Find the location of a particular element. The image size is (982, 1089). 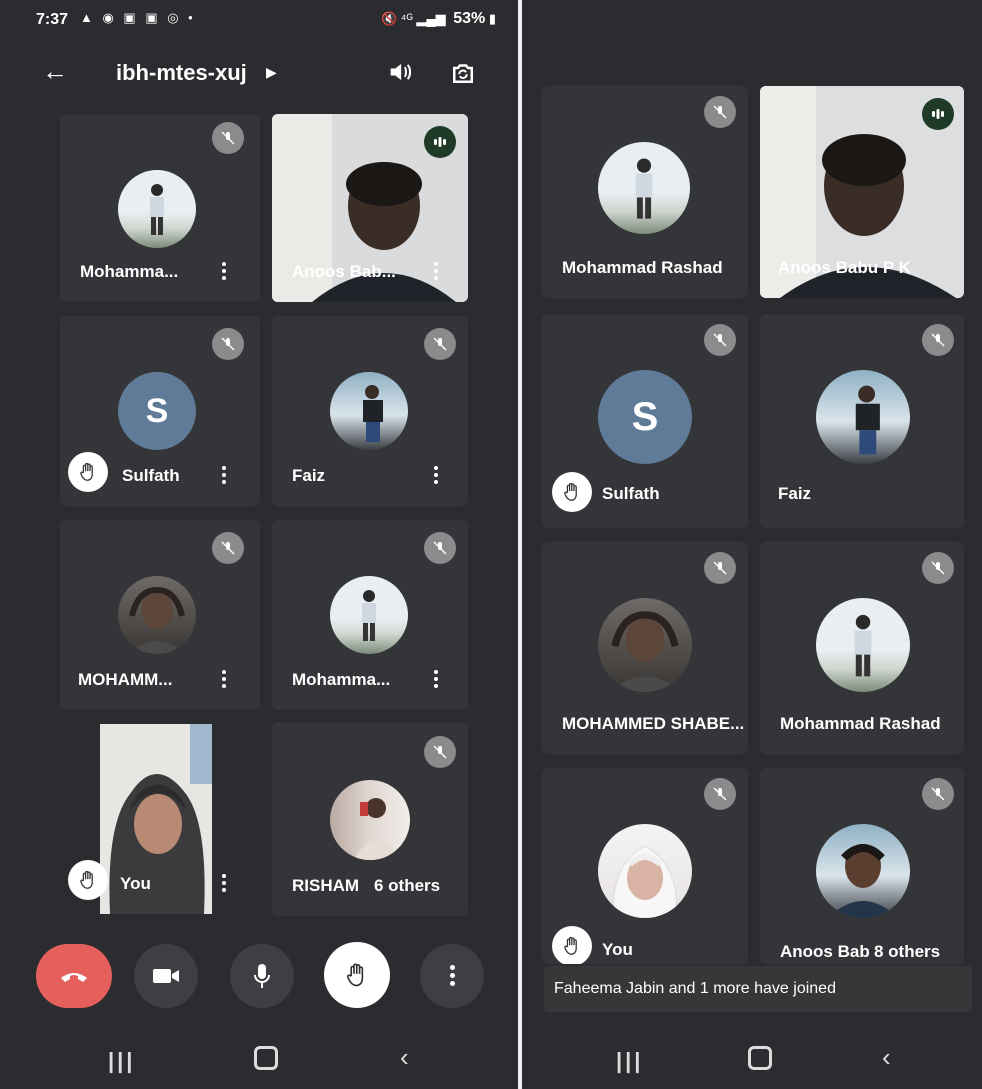

others-count: 8 others is located at coordinates (907, 952).